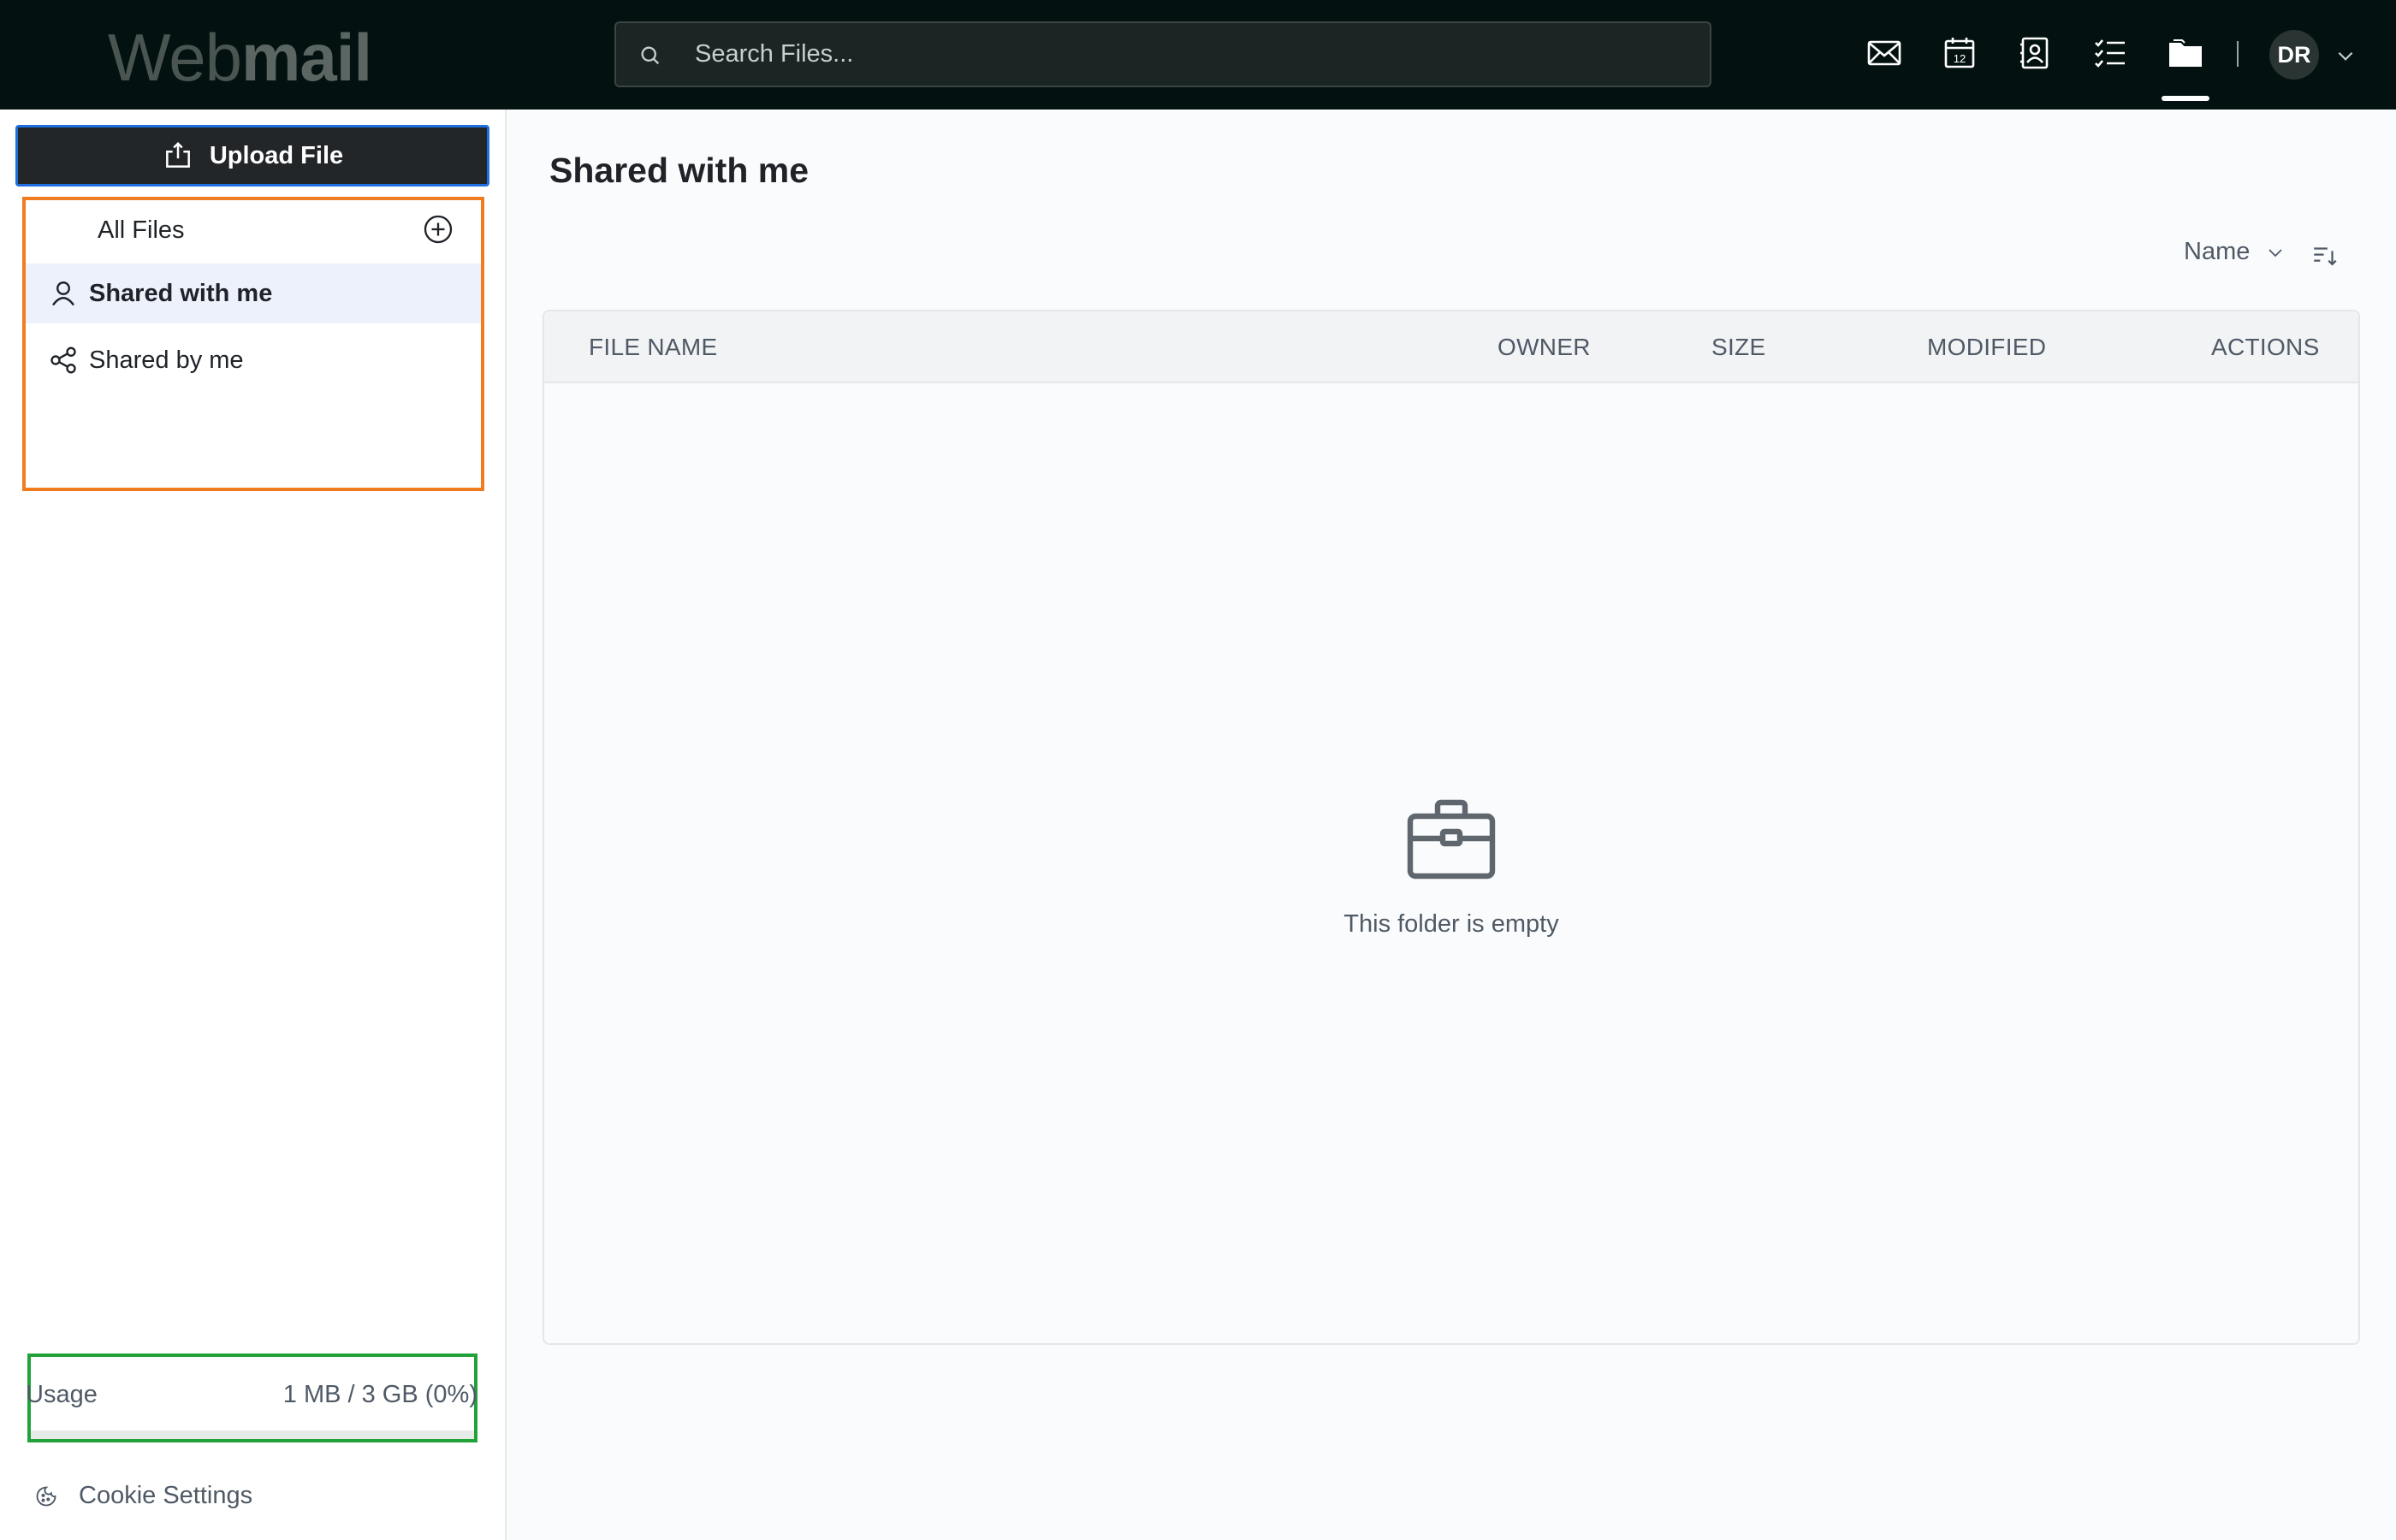 The width and height of the screenshot is (2396, 1540). Describe the element at coordinates (141, 230) in the screenshot. I see `sidebar-item-label: All Files` at that location.